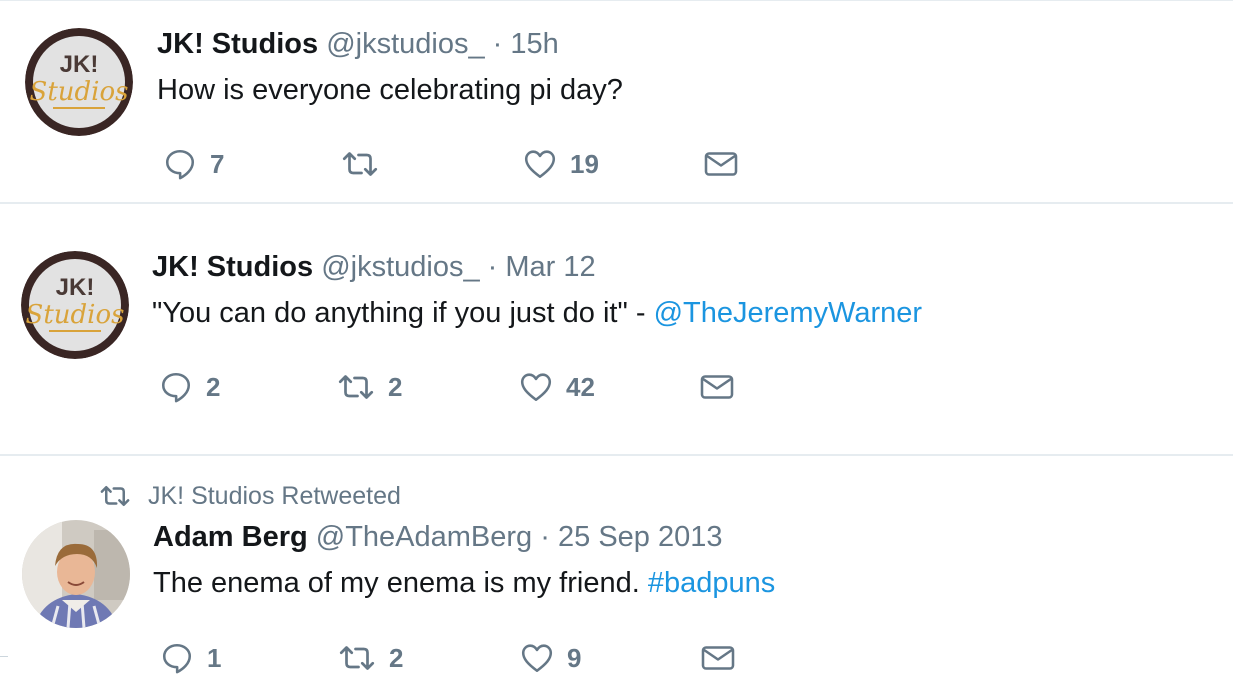  Describe the element at coordinates (390, 90) in the screenshot. I see `tweet-text: How is everyone celebrating pi day?` at that location.